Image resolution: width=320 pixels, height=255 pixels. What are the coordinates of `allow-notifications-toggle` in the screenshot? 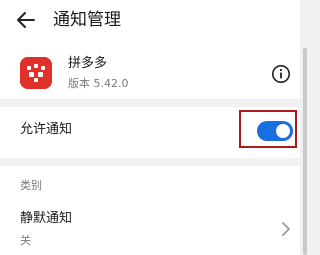 It's located at (275, 131).